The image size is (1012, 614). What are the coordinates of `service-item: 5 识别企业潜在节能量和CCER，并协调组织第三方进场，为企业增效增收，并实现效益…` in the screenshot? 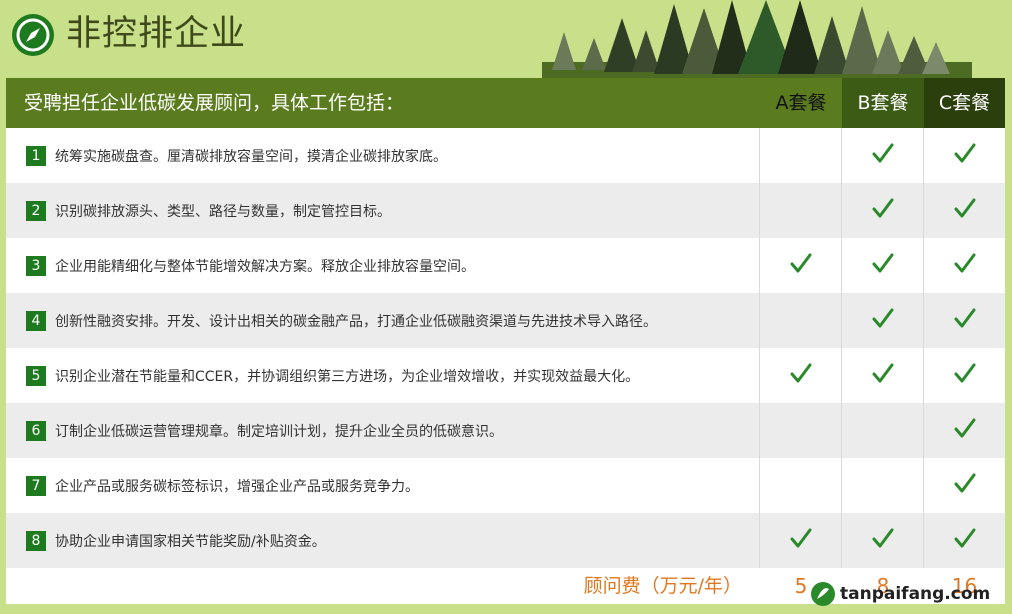 It's located at (383, 375).